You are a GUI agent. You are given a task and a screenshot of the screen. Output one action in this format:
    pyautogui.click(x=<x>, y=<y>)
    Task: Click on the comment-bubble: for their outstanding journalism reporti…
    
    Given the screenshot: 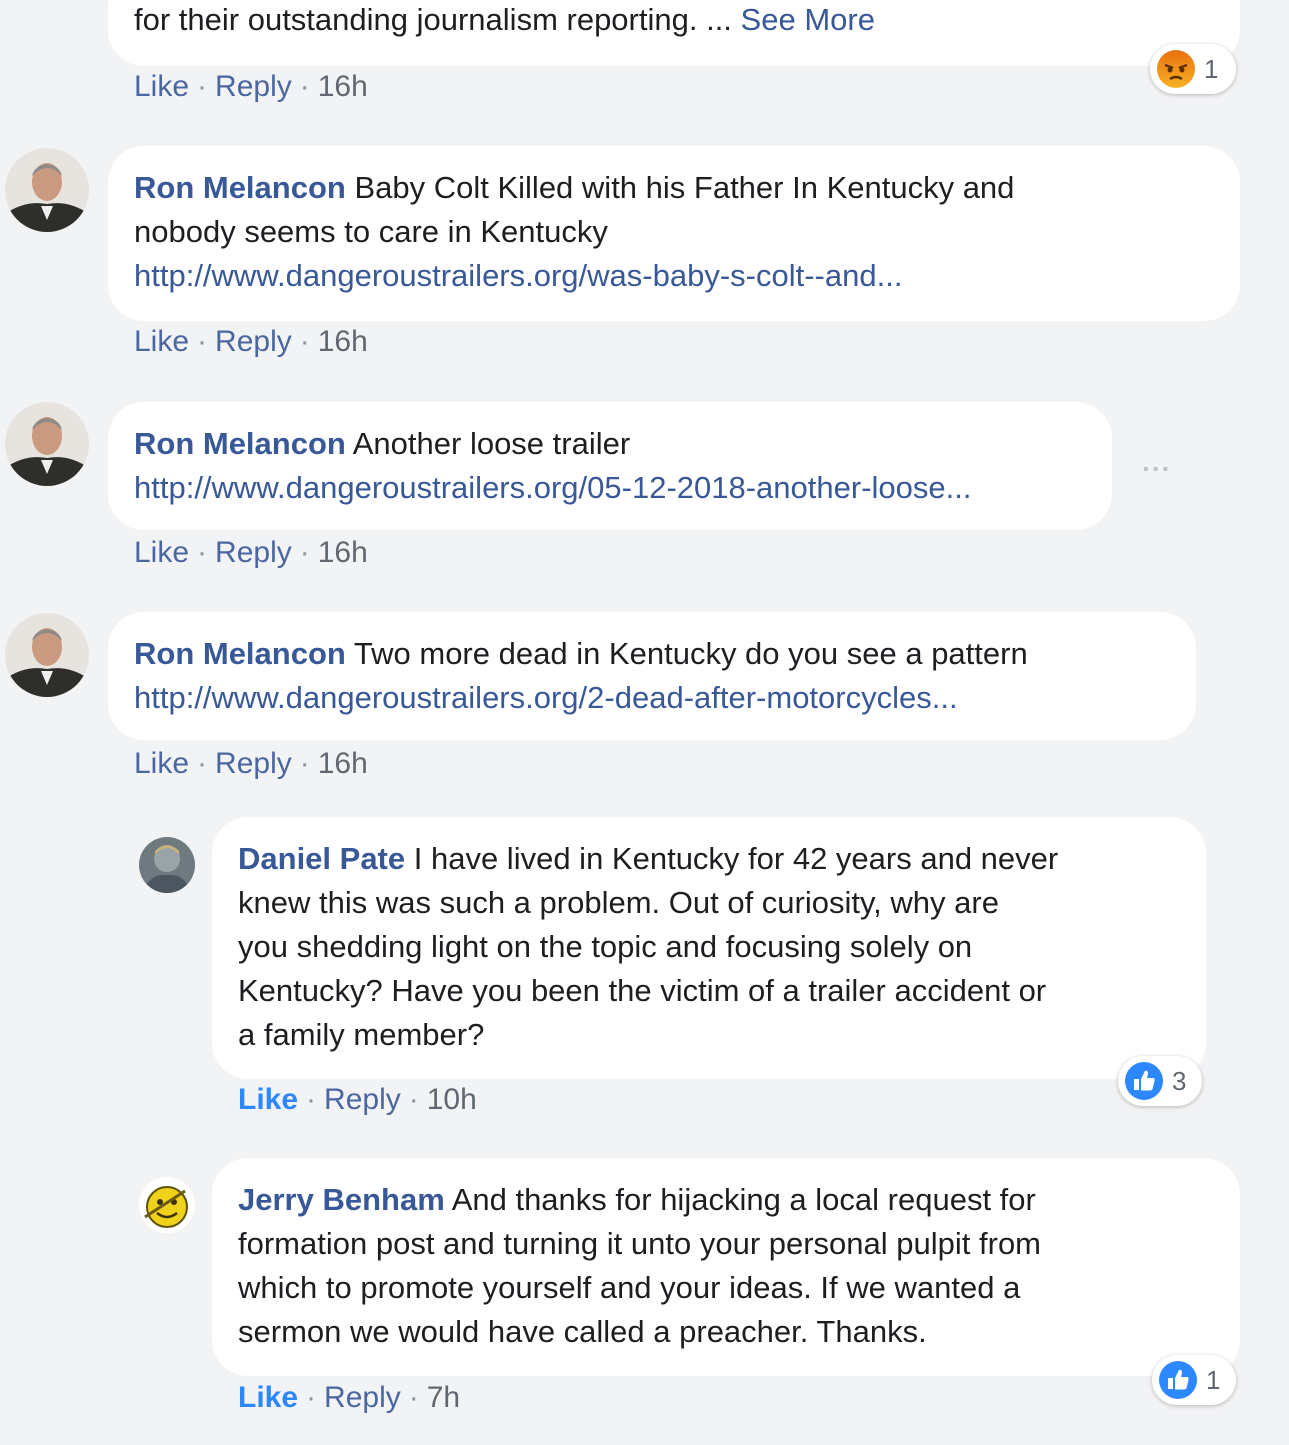 What is the action you would take?
    pyautogui.click(x=674, y=33)
    